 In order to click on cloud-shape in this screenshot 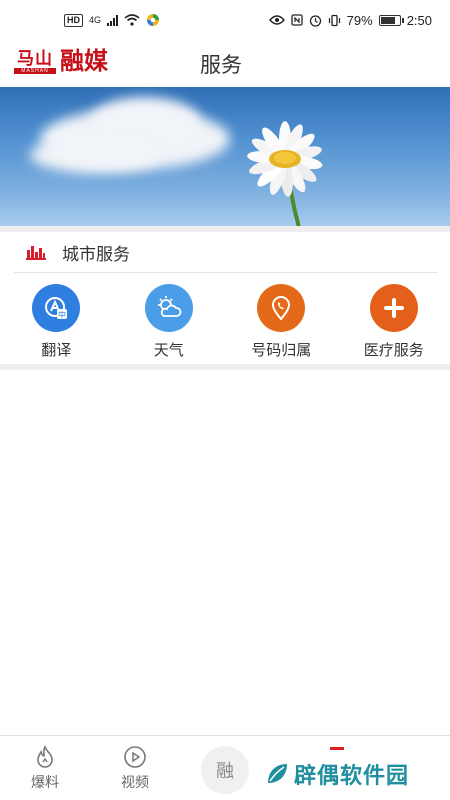, I will do `click(95, 155)`.